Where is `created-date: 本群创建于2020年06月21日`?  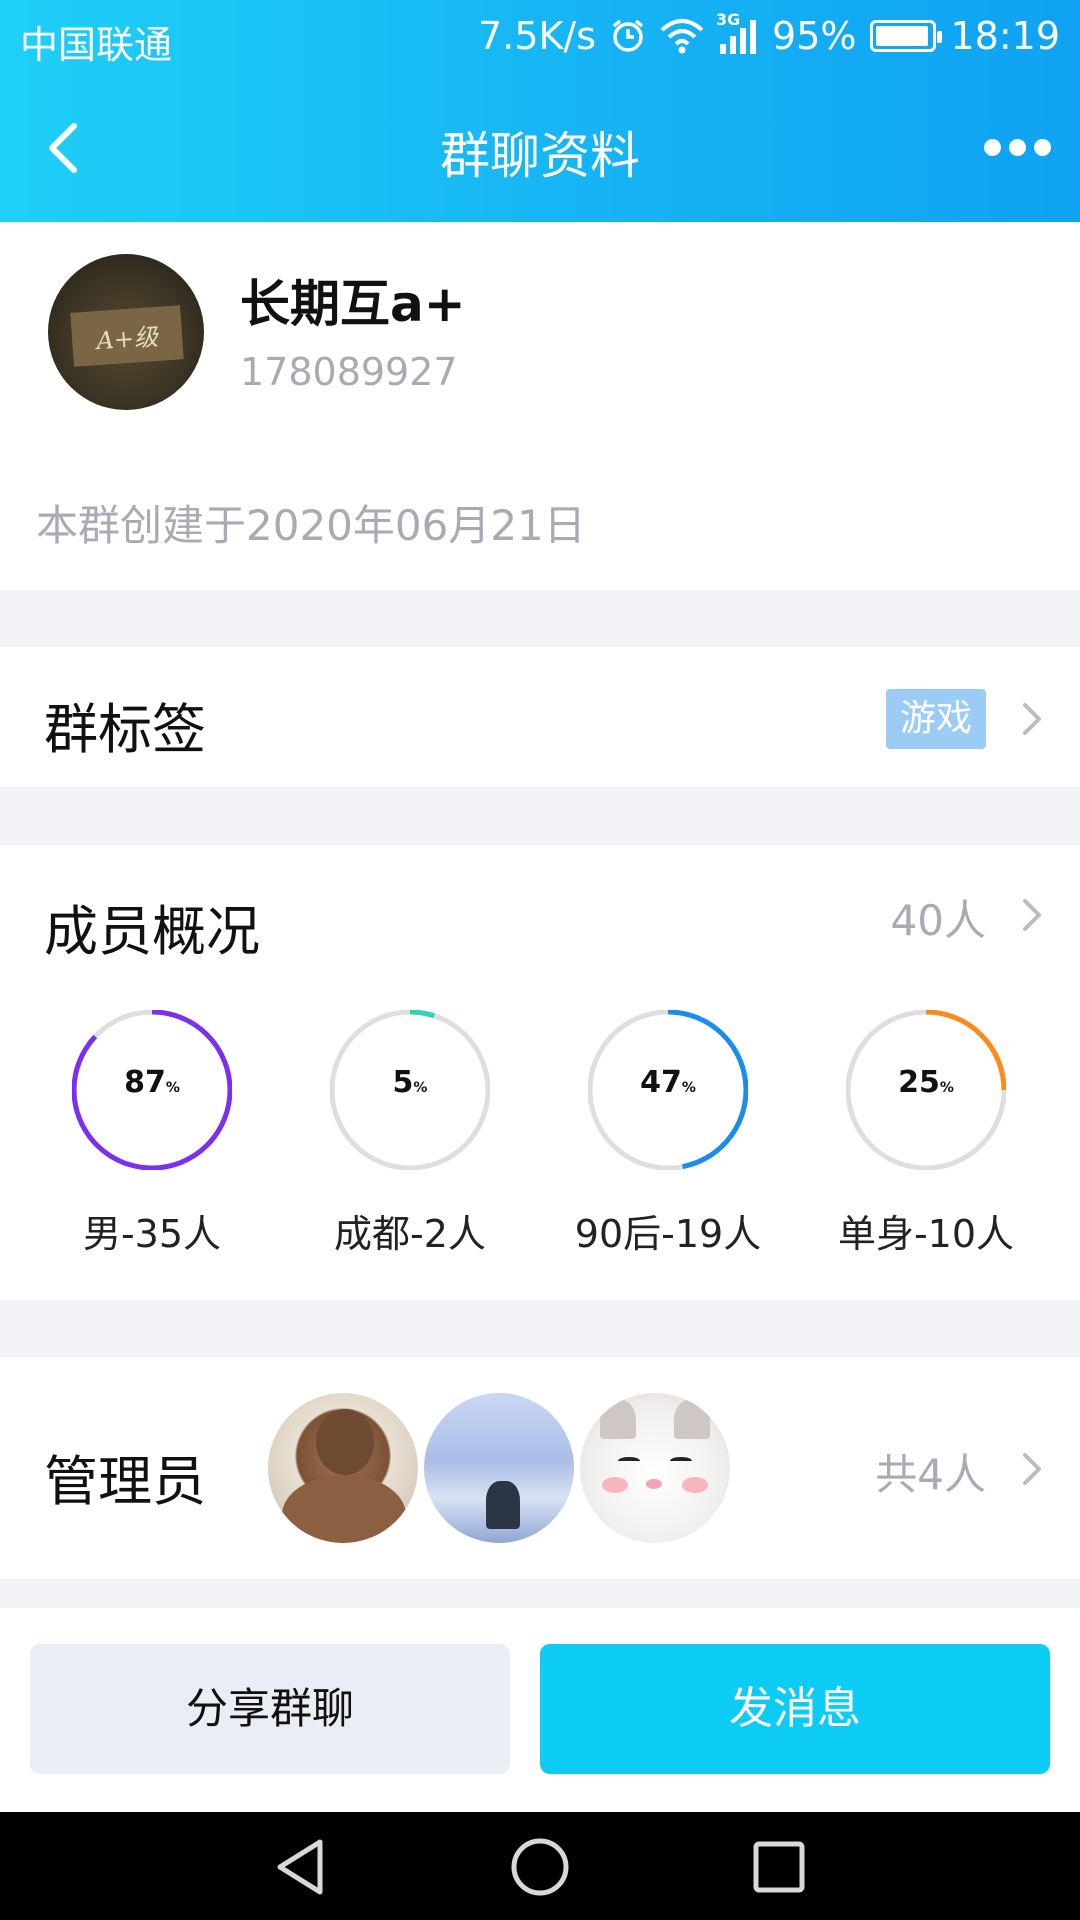 created-date: 本群创建于2020年06月21日 is located at coordinates (311, 525).